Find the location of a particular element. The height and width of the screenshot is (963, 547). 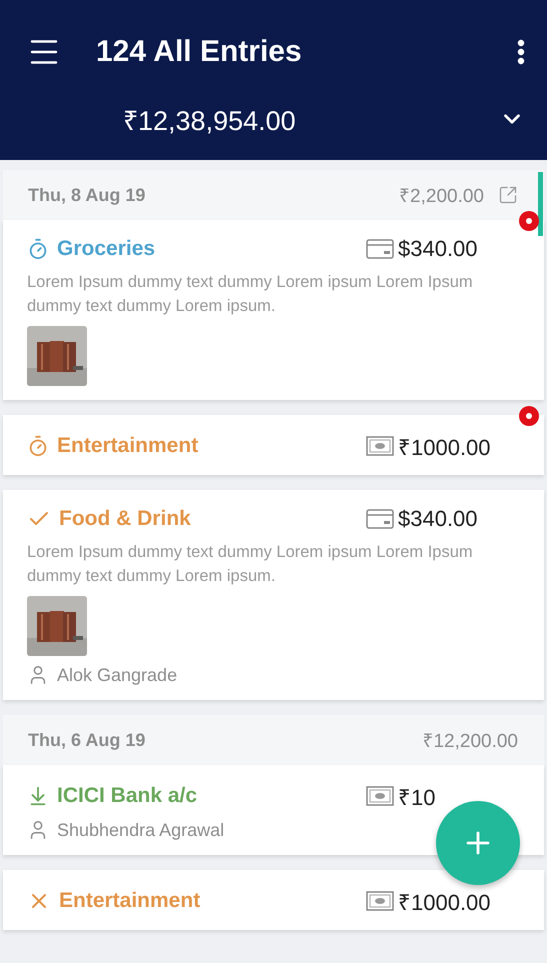

more-icon is located at coordinates (521, 52).